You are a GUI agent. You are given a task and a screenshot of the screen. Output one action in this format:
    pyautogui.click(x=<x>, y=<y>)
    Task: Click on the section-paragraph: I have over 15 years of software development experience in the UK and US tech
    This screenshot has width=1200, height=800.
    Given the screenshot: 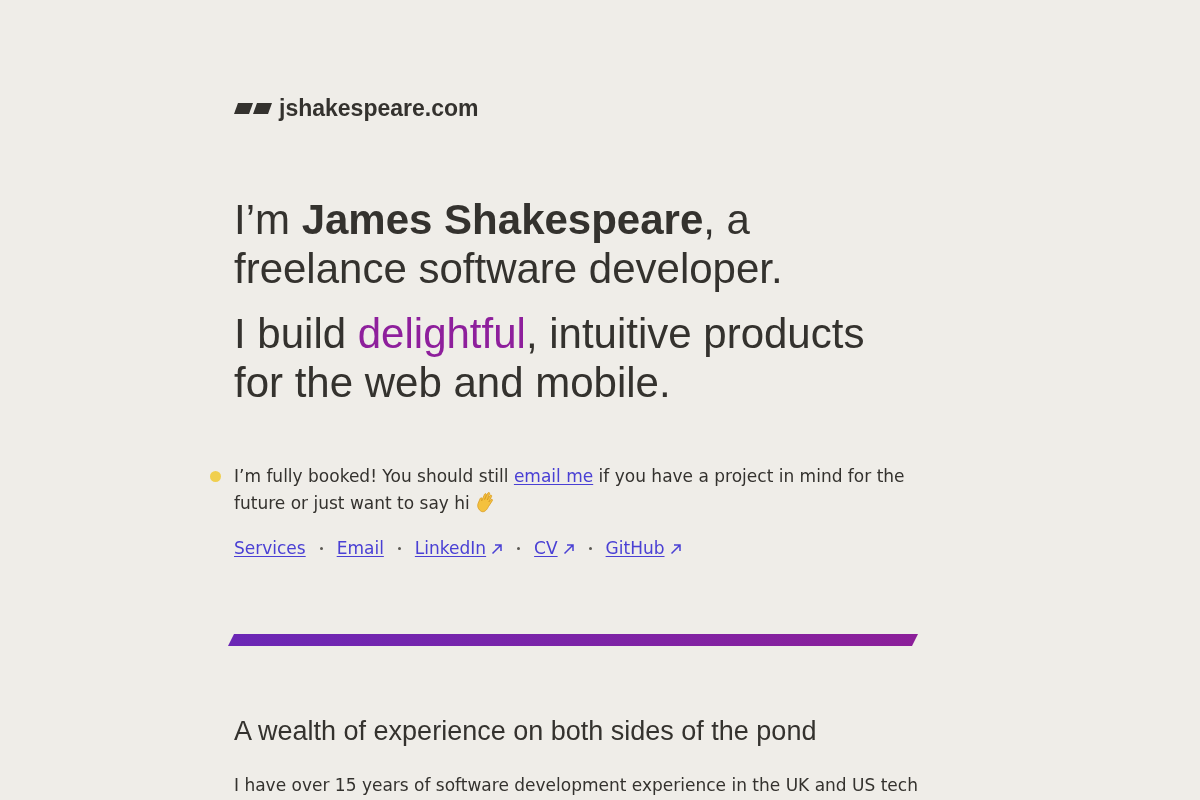 What is the action you would take?
    pyautogui.click(x=576, y=785)
    